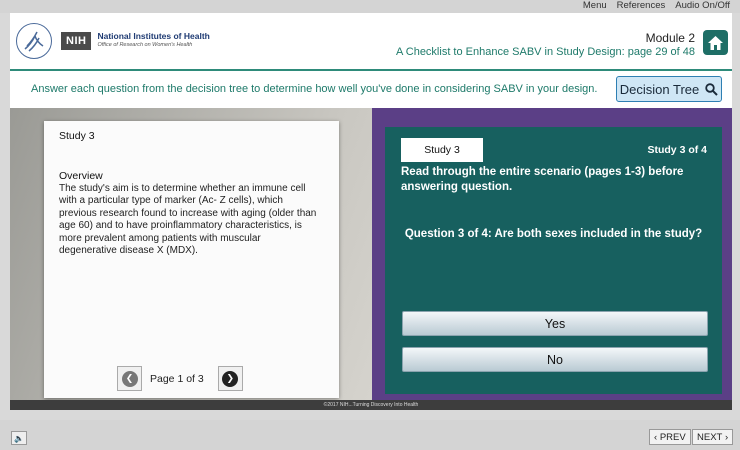  I want to click on audio-toggle-link: Audio On/Off, so click(702, 6).